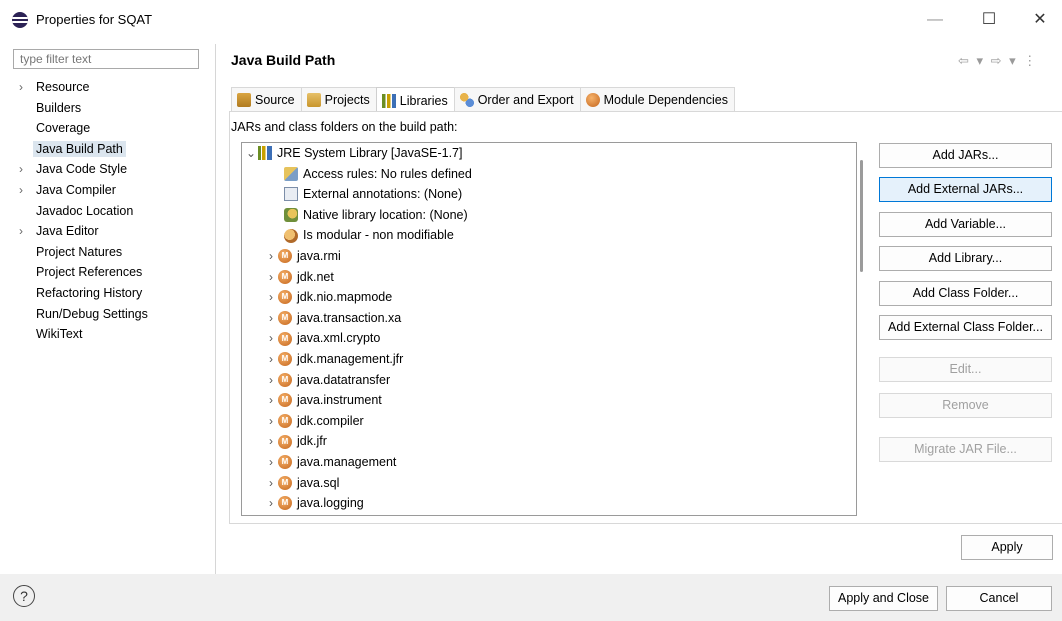 This screenshot has height=621, width=1062. I want to click on tree-item-label: Access rules: No rules defined, so click(387, 173).